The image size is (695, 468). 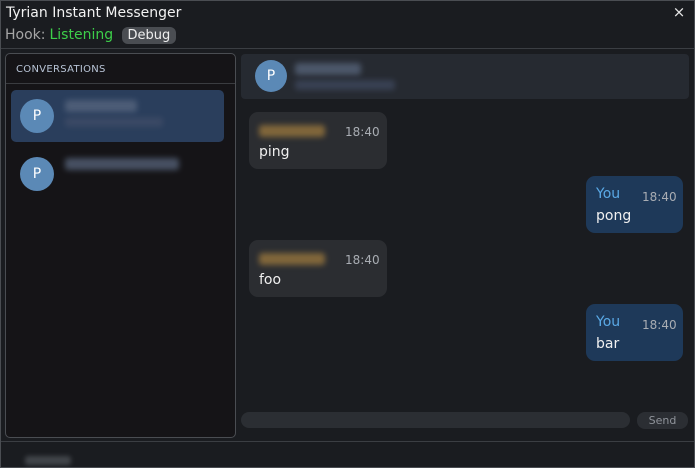 I want to click on hook-status: Listening, so click(x=81, y=35).